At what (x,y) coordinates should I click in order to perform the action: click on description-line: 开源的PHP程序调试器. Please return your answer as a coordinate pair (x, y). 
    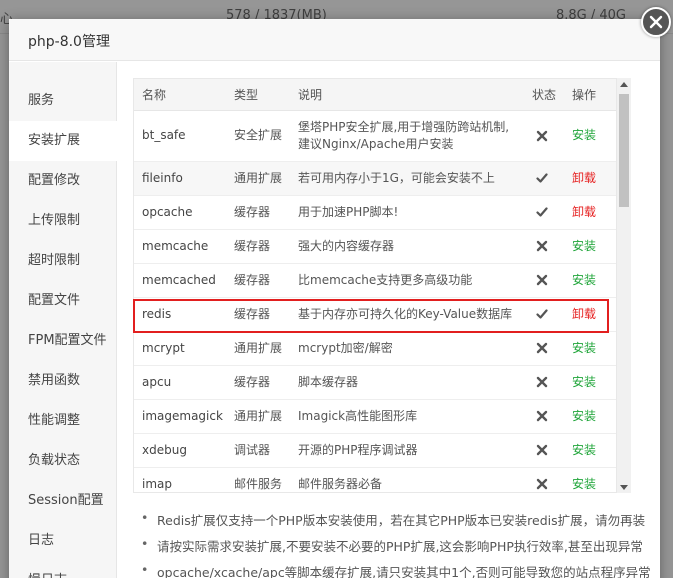
    Looking at the image, I should click on (358, 449).